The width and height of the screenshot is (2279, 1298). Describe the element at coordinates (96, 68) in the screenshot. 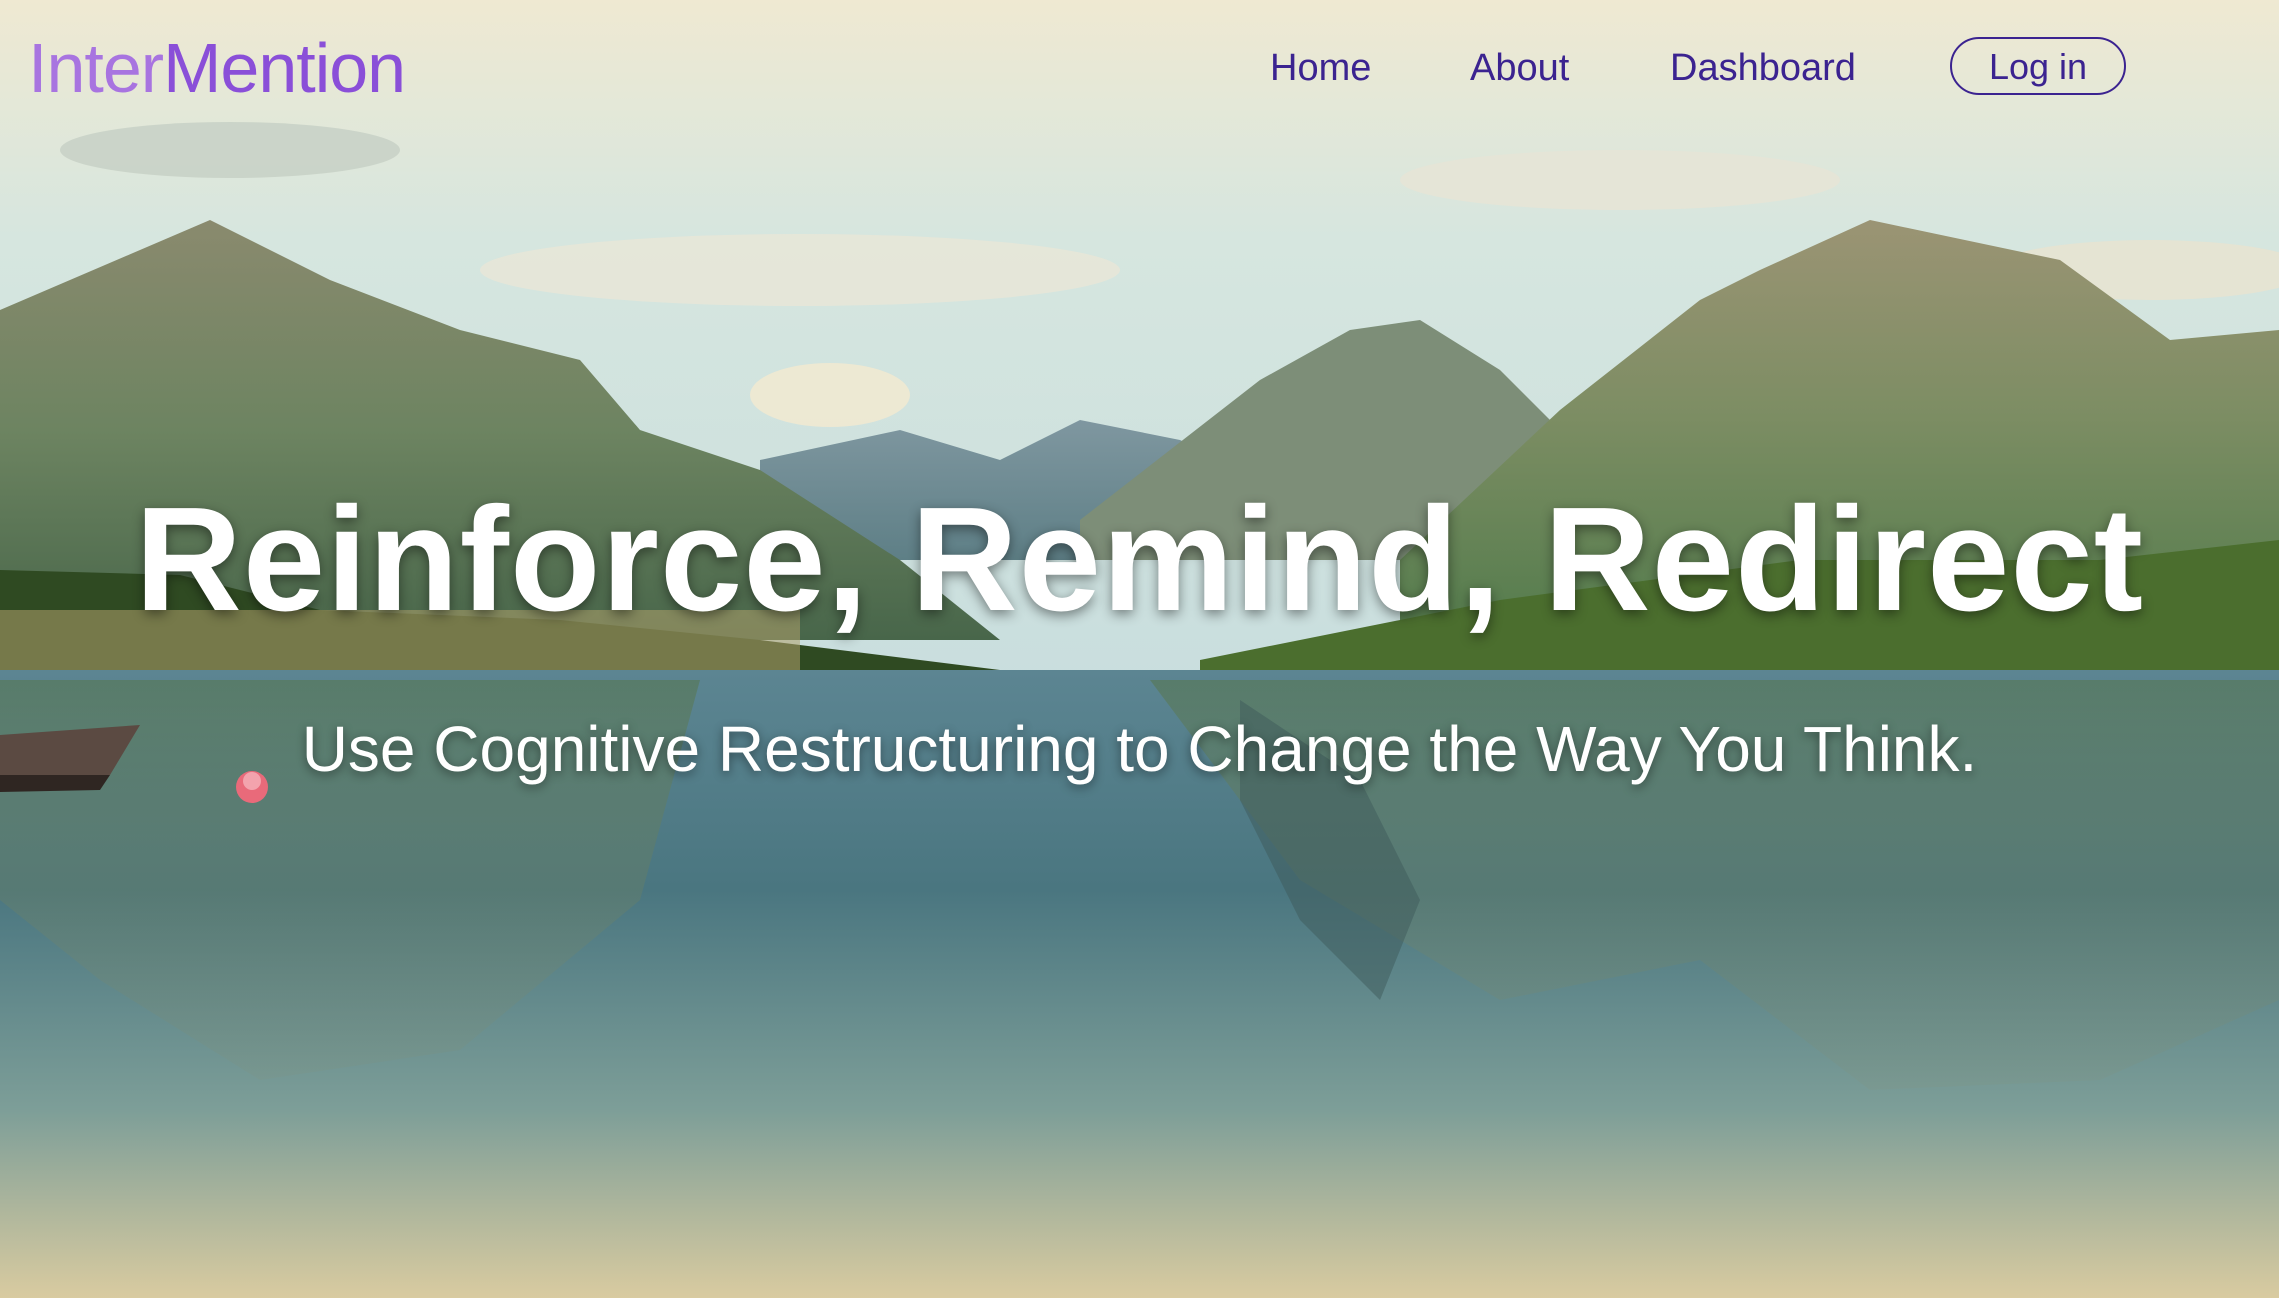

I see `brand-name-part1: Inter` at that location.